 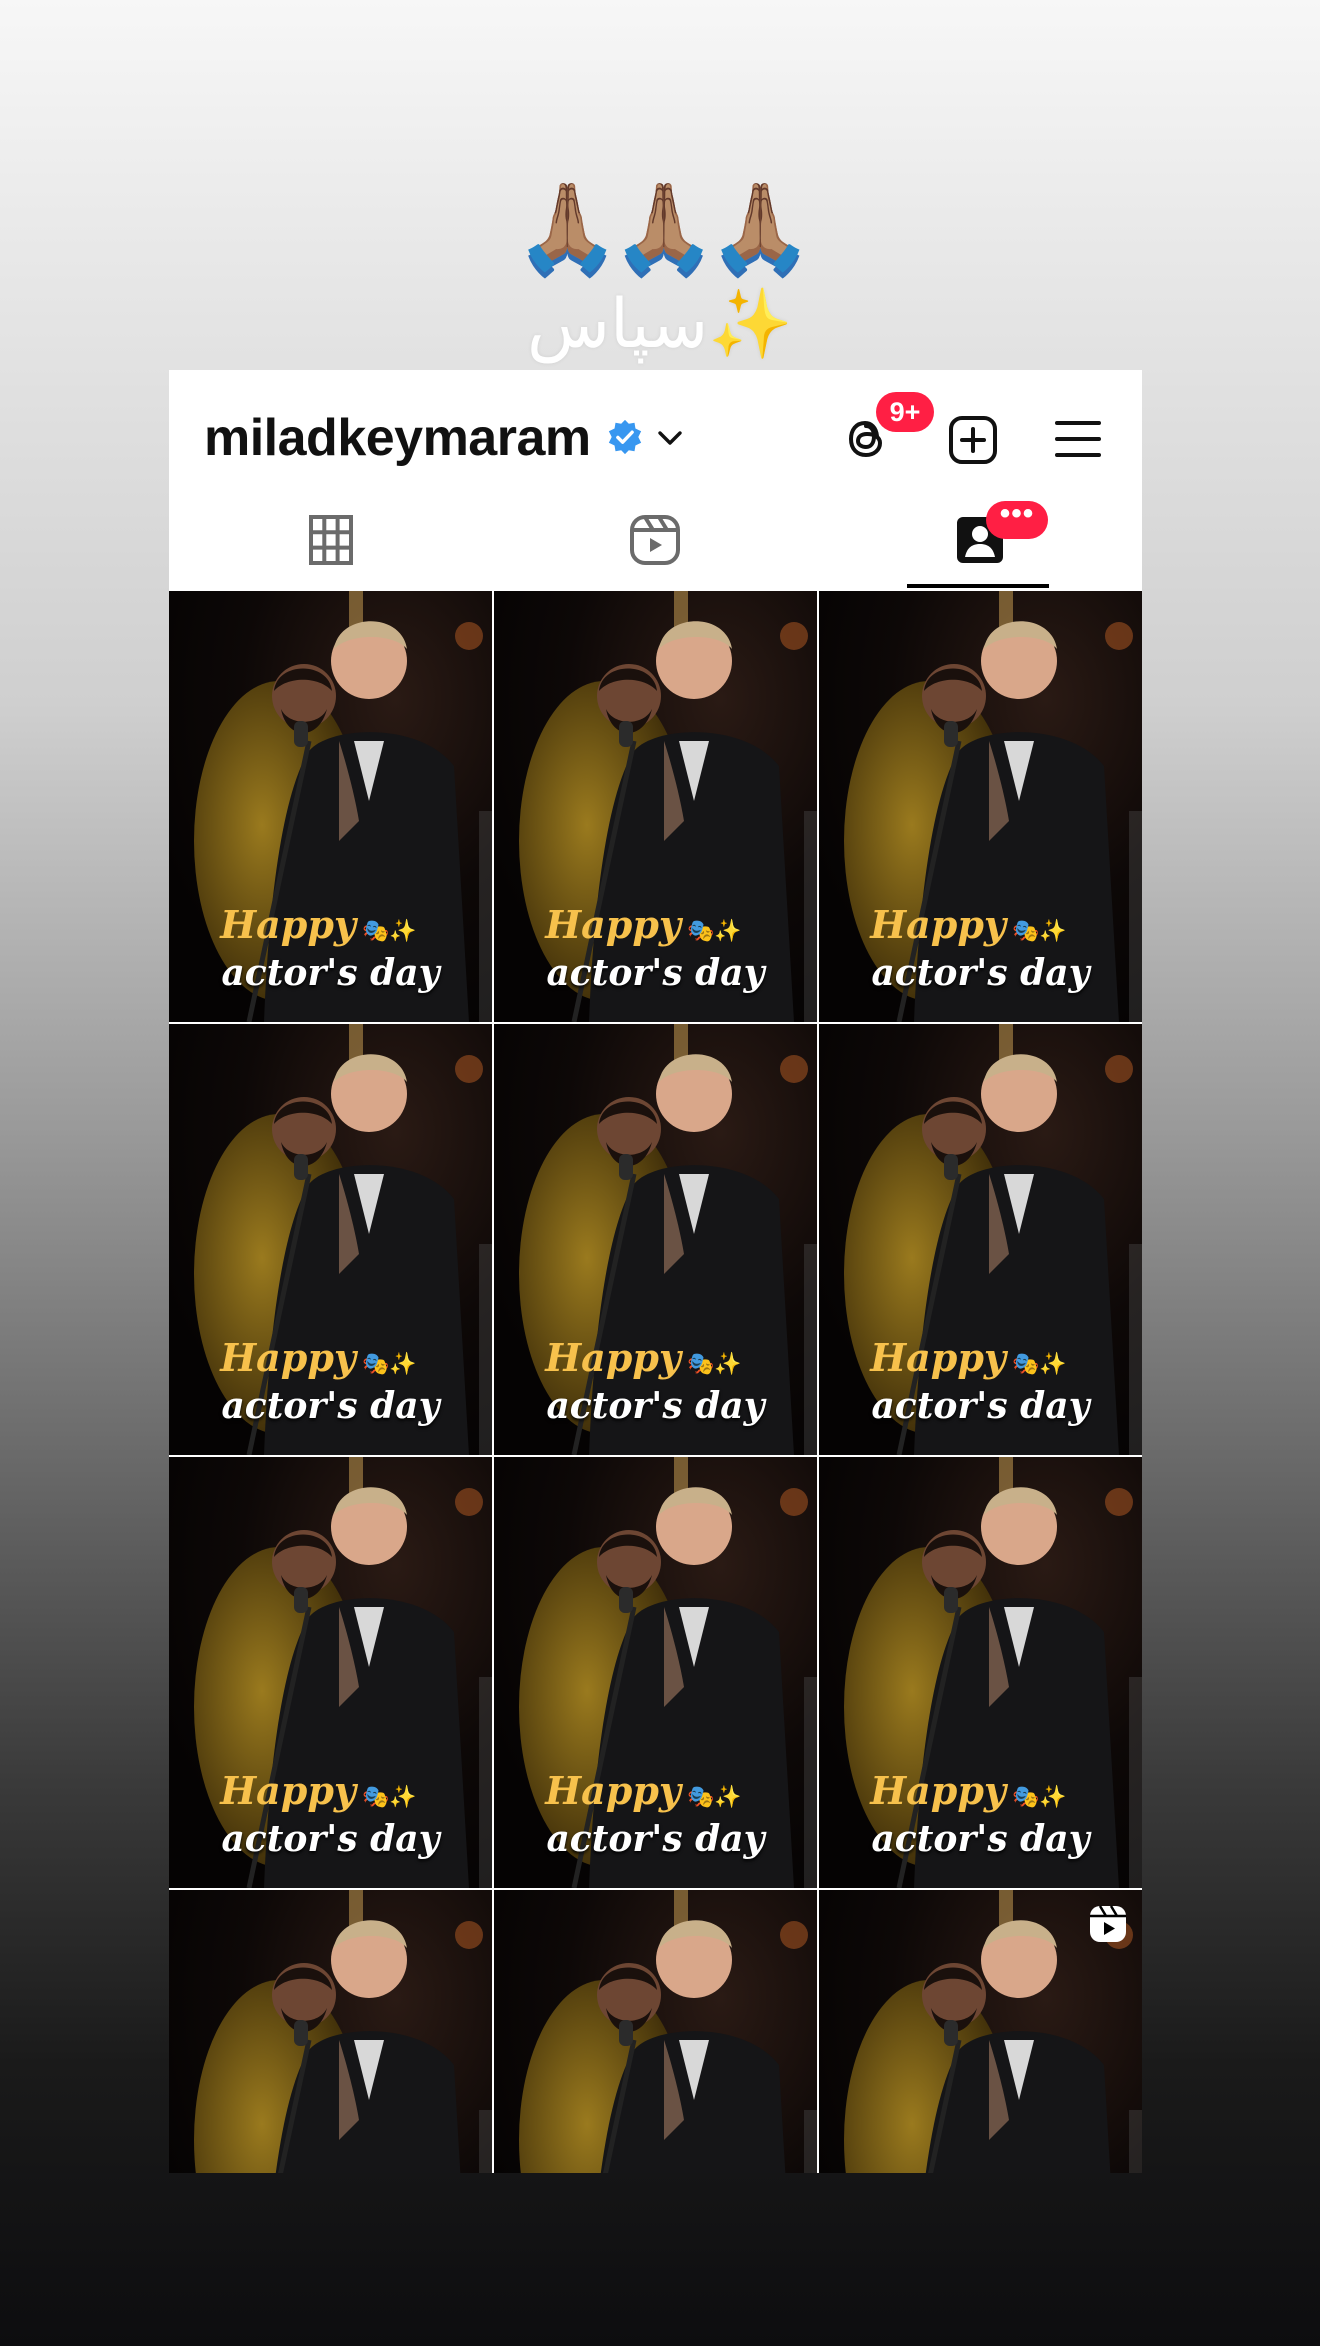 I want to click on reels-icon, so click(x=655, y=540).